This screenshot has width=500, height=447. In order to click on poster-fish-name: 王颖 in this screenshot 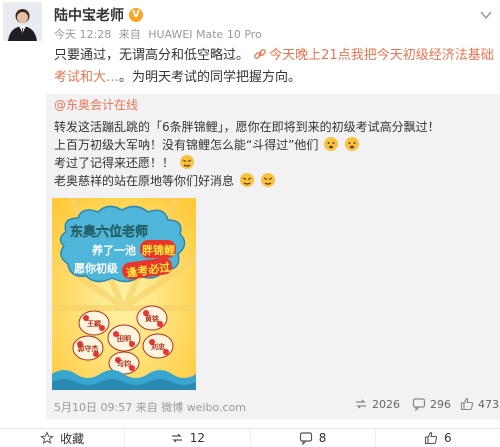, I will do `click(94, 323)`.